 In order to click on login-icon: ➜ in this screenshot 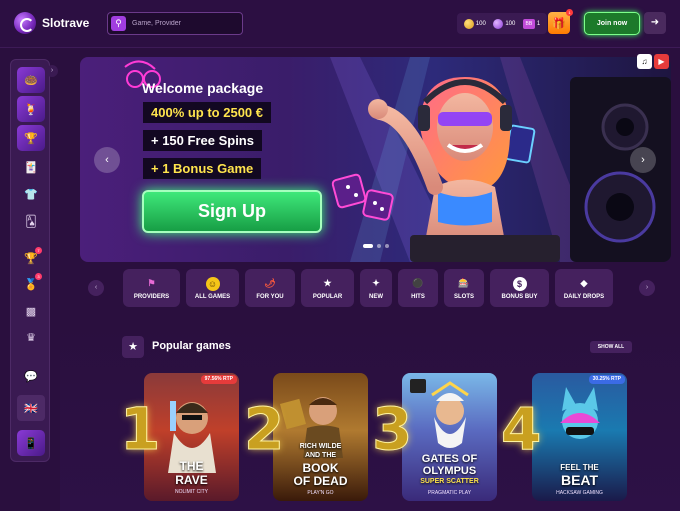, I will do `click(655, 22)`.